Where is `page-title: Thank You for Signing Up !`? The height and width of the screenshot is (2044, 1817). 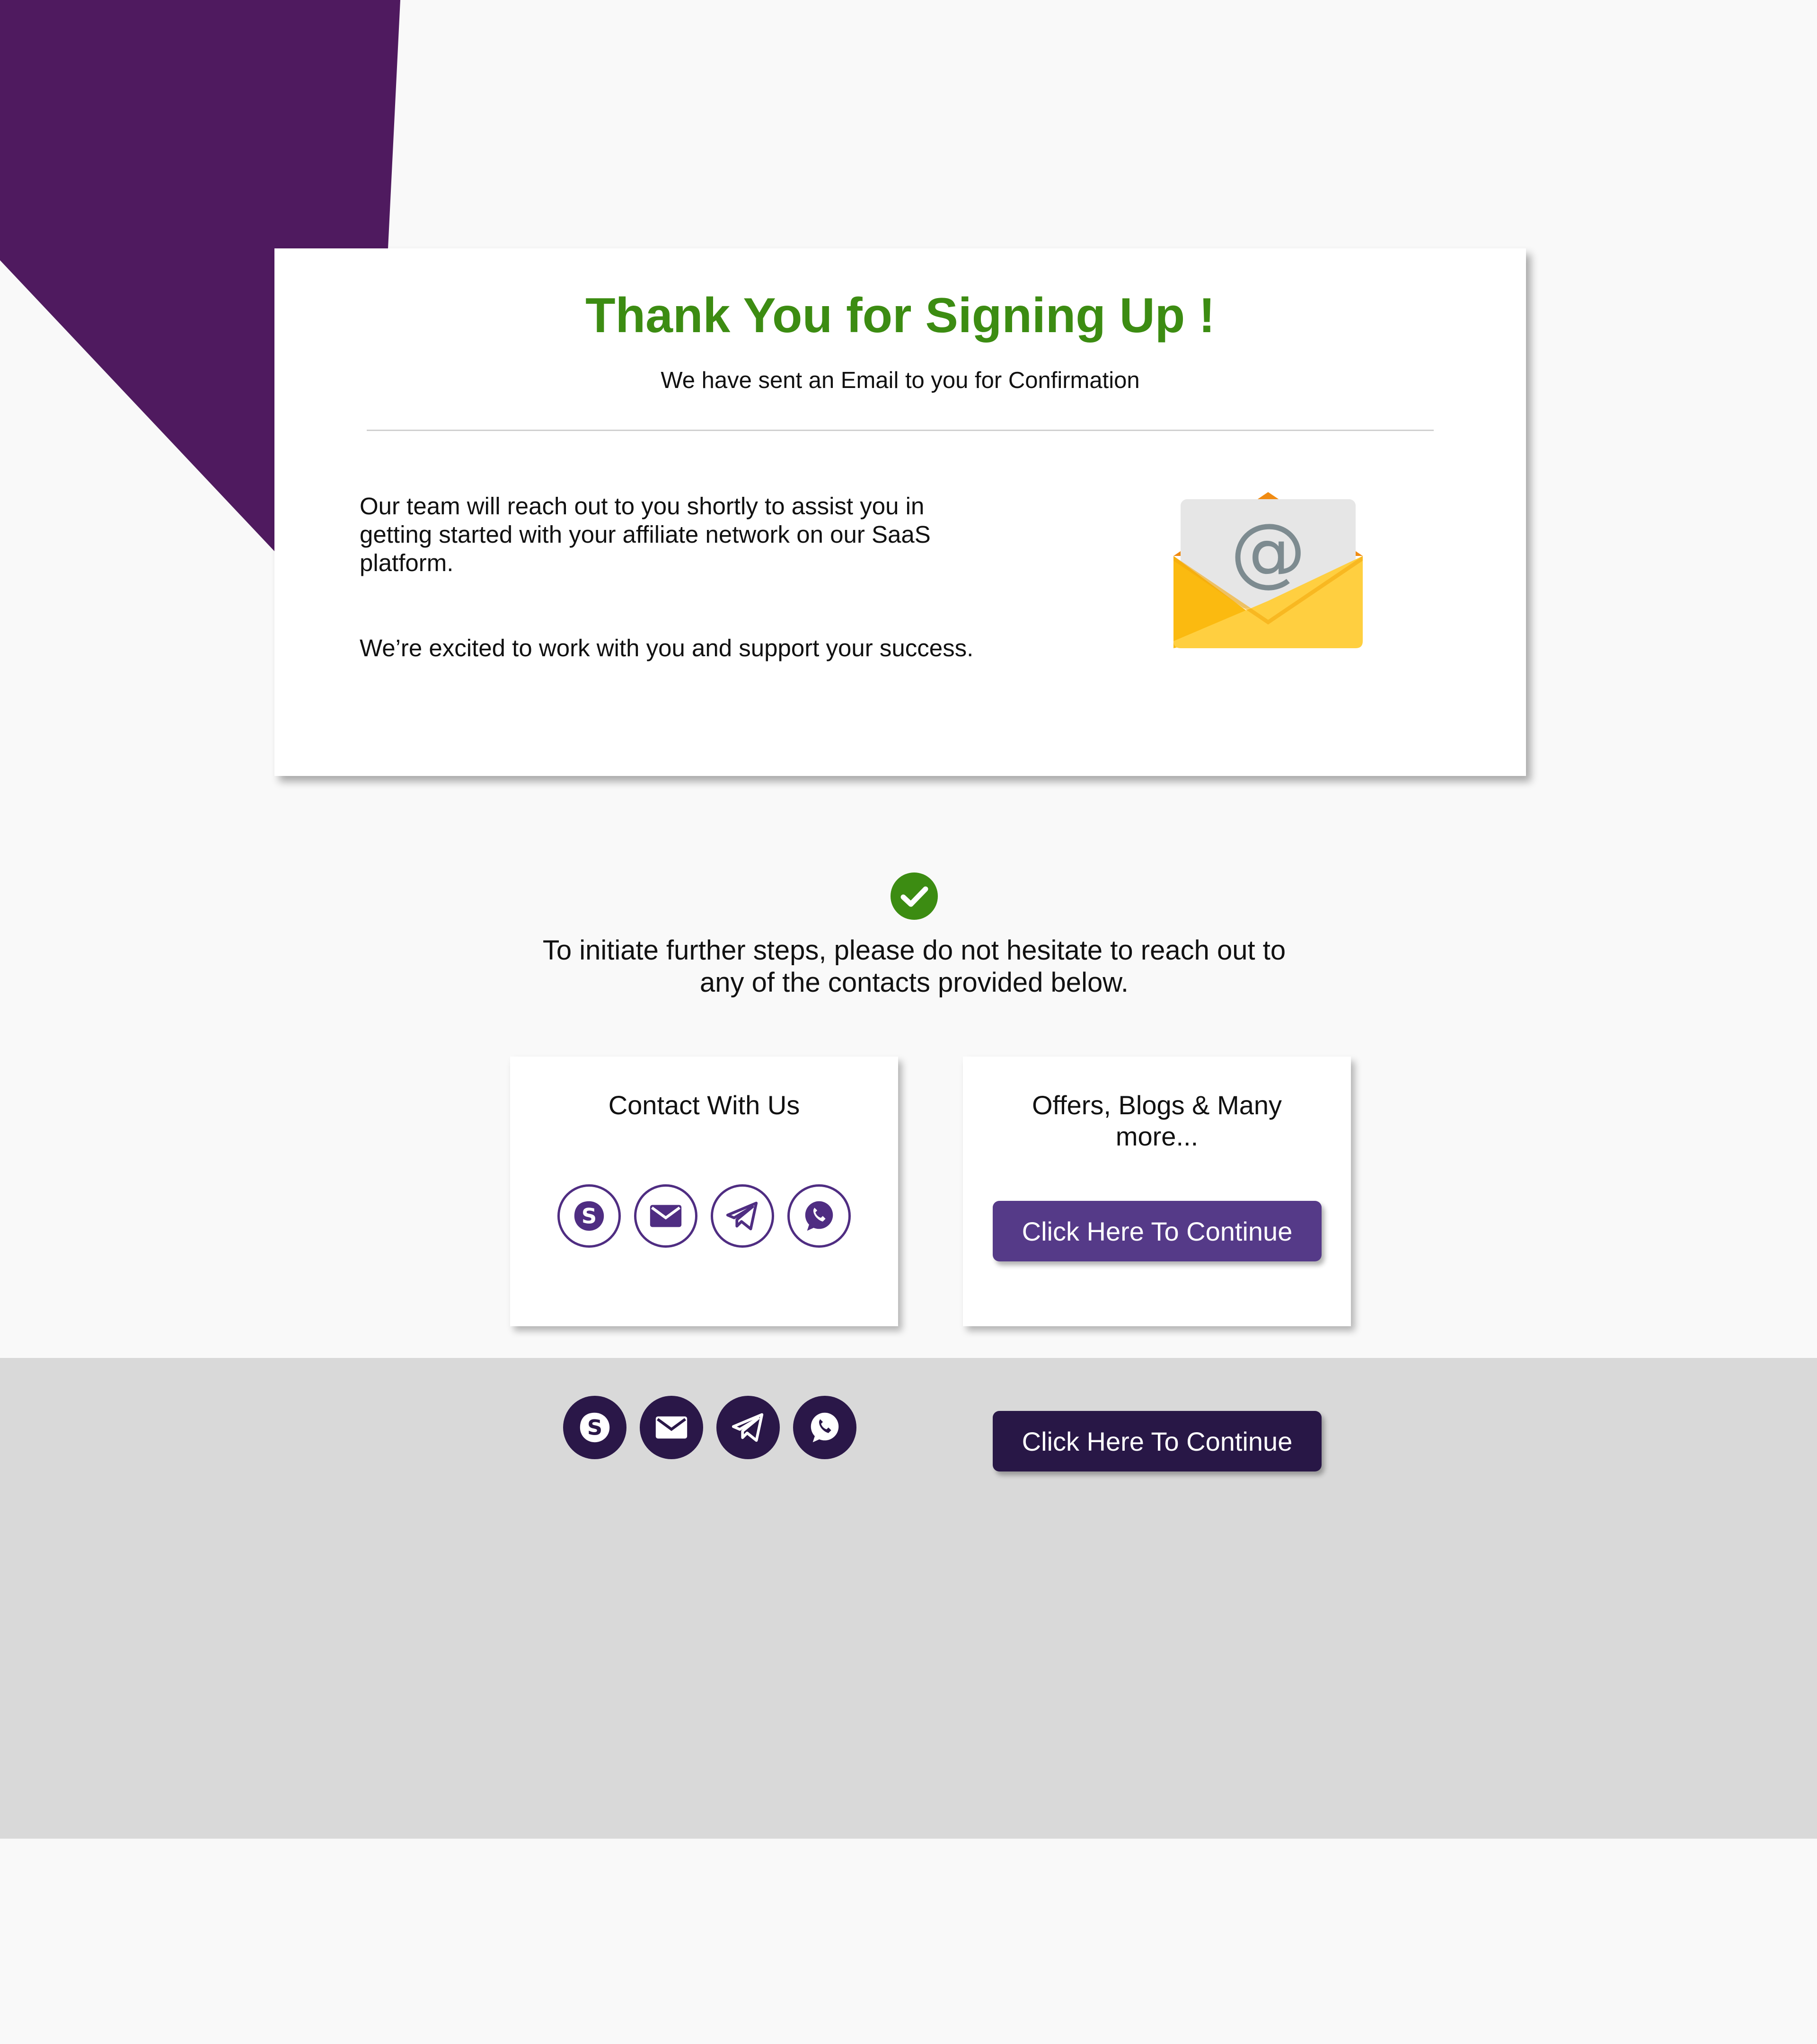
page-title: Thank You for Signing Up ! is located at coordinates (900, 315).